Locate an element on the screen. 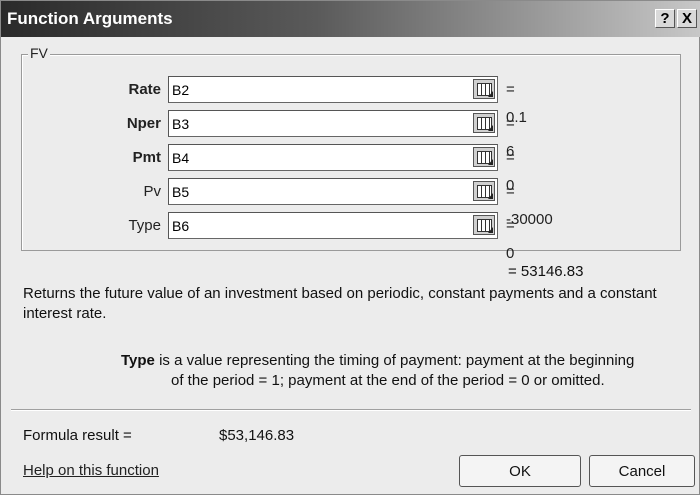 The width and height of the screenshot is (700, 495). pv-input is located at coordinates (317, 192).